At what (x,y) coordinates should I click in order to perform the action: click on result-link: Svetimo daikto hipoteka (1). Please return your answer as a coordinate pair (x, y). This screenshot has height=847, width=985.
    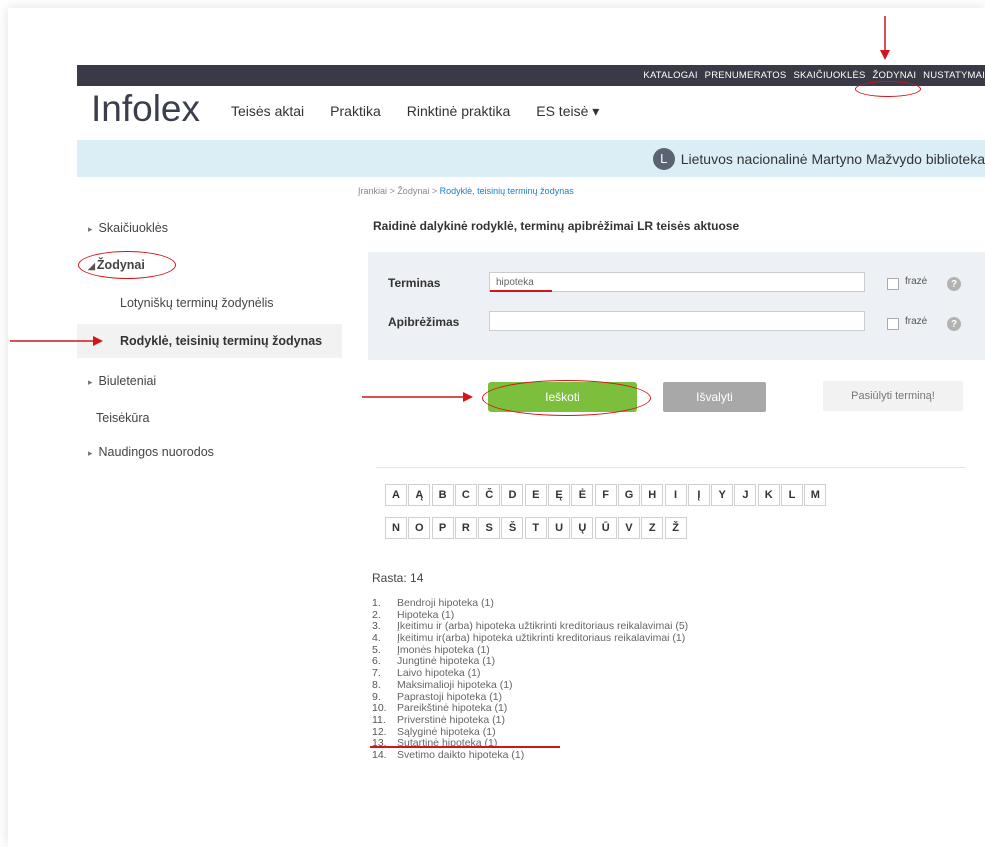
    Looking at the image, I should click on (460, 755).